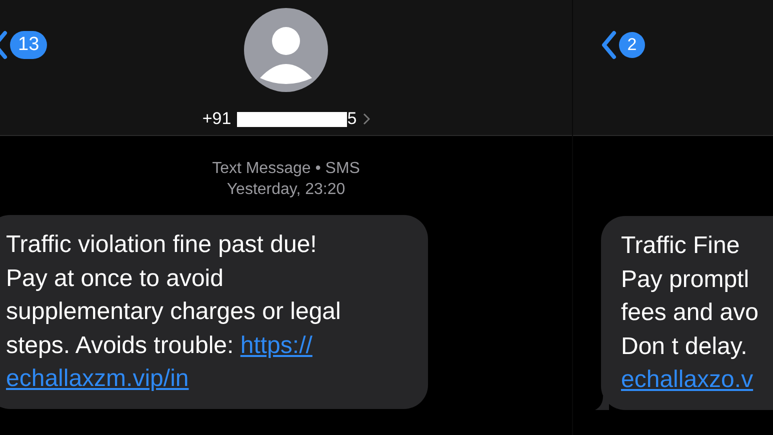 The height and width of the screenshot is (435, 773). I want to click on unread-count-badge: 13, so click(29, 45).